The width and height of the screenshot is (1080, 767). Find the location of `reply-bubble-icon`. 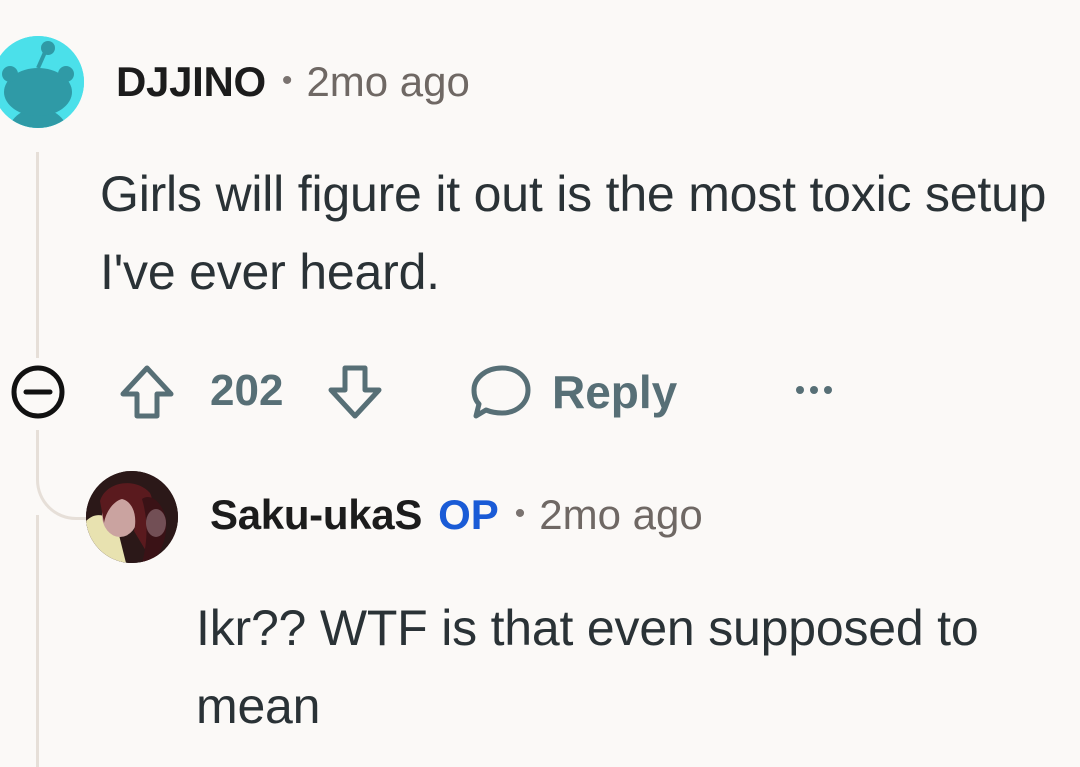

reply-bubble-icon is located at coordinates (501, 392).